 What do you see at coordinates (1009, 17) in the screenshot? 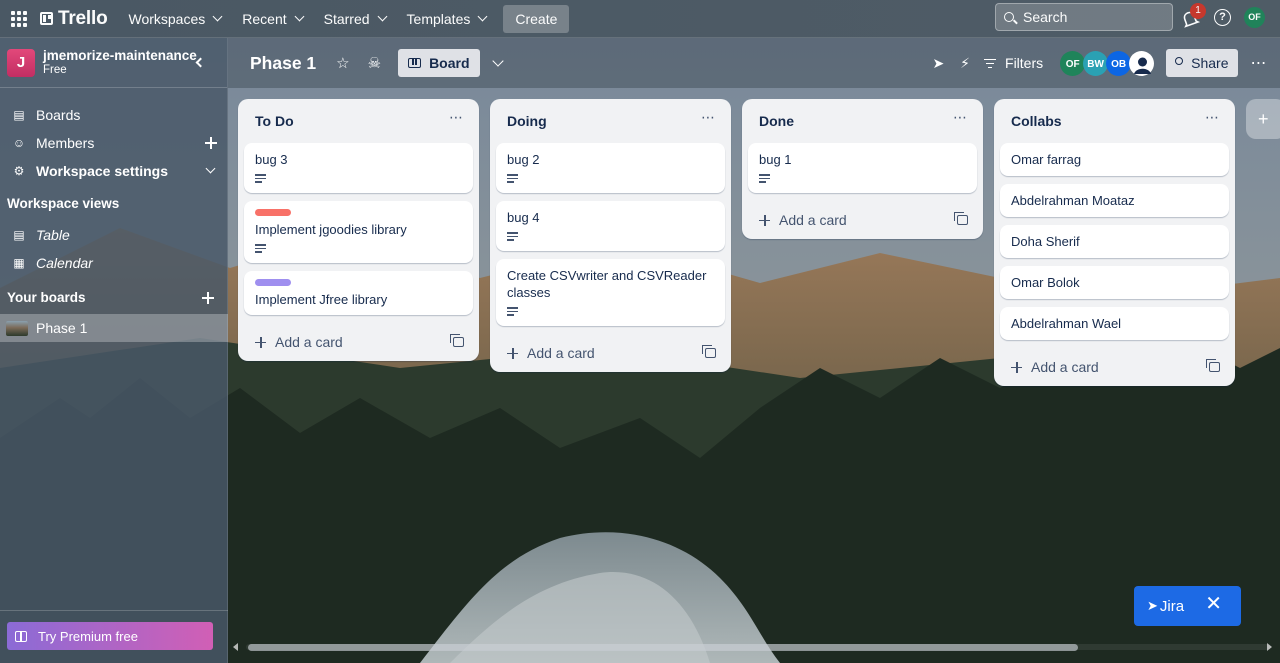
I see `search-icon` at bounding box center [1009, 17].